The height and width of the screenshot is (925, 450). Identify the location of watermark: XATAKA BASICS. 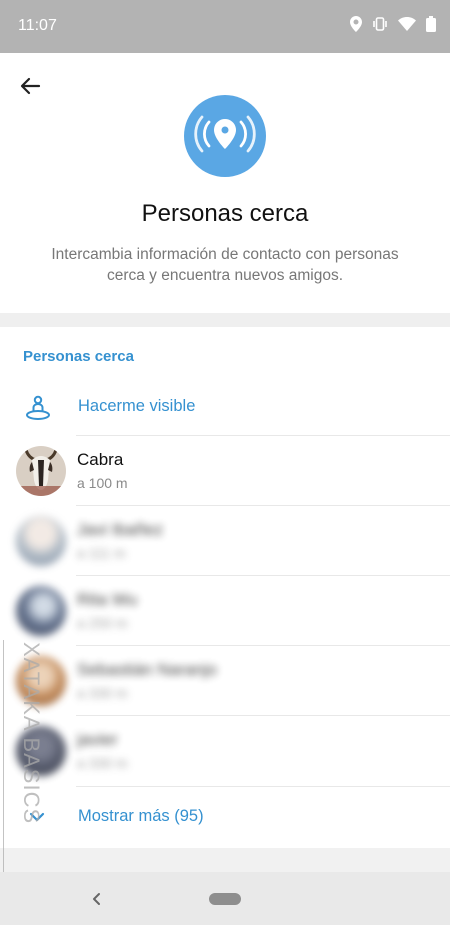
(32, 767).